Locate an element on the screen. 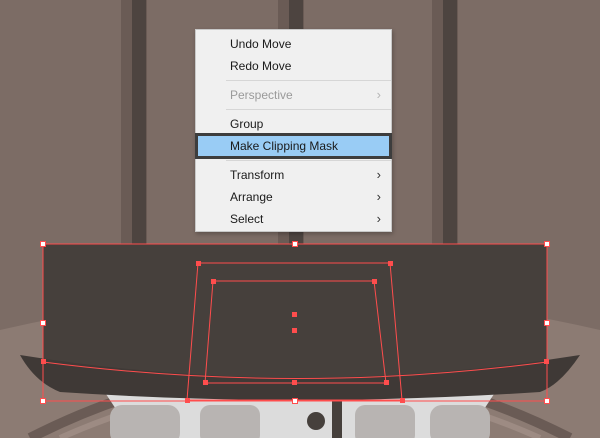  menu-item-make-clipping-mask: Make Clipping Mask is located at coordinates (293, 146).